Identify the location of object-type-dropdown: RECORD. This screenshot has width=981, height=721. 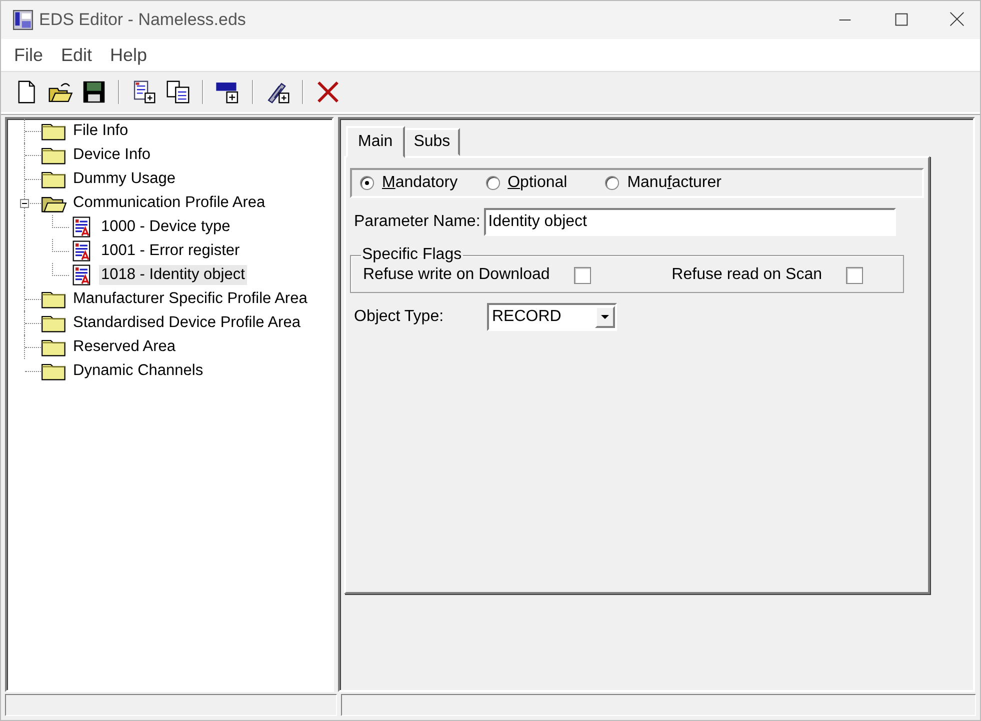
(552, 317).